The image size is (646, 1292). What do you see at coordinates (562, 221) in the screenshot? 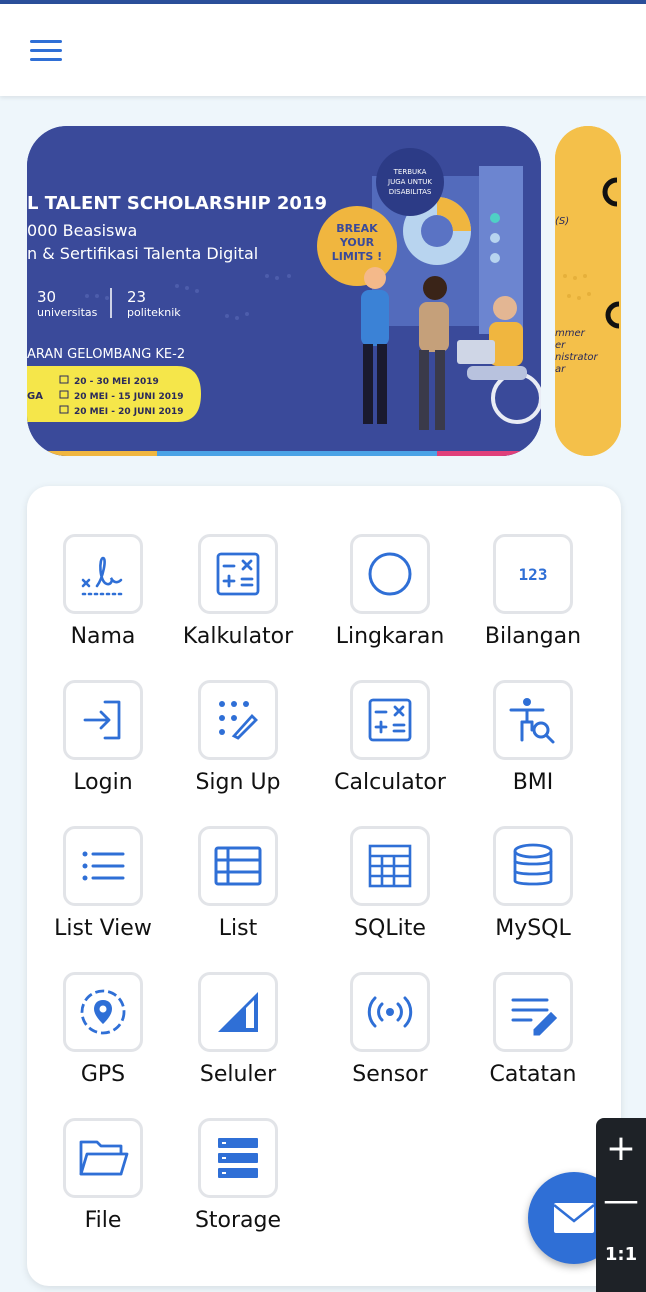
I see `banner2-text-0: (S)` at bounding box center [562, 221].